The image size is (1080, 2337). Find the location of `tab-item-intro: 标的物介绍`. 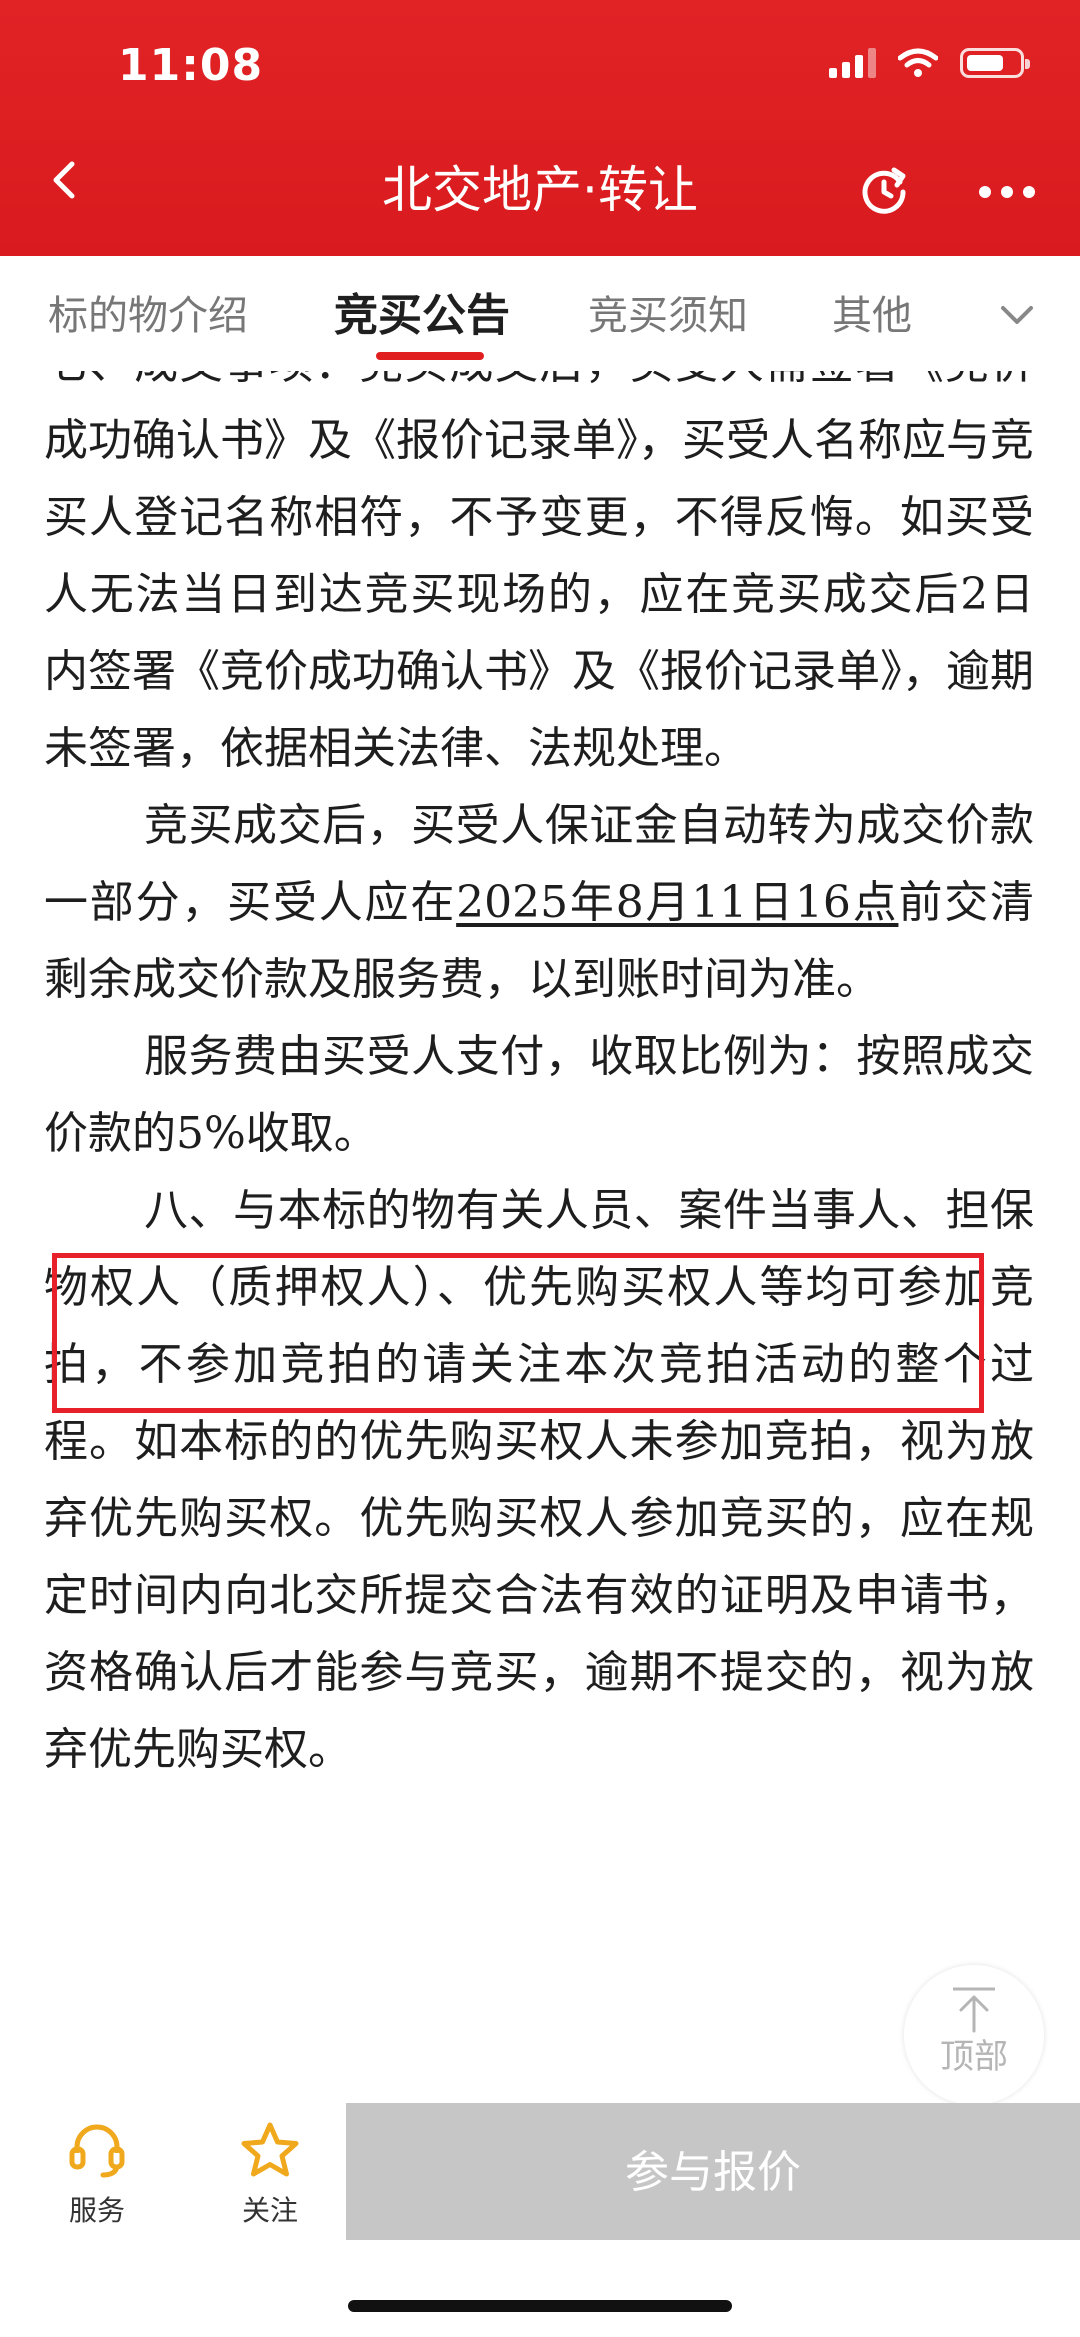

tab-item-intro: 标的物介绍 is located at coordinates (148, 316).